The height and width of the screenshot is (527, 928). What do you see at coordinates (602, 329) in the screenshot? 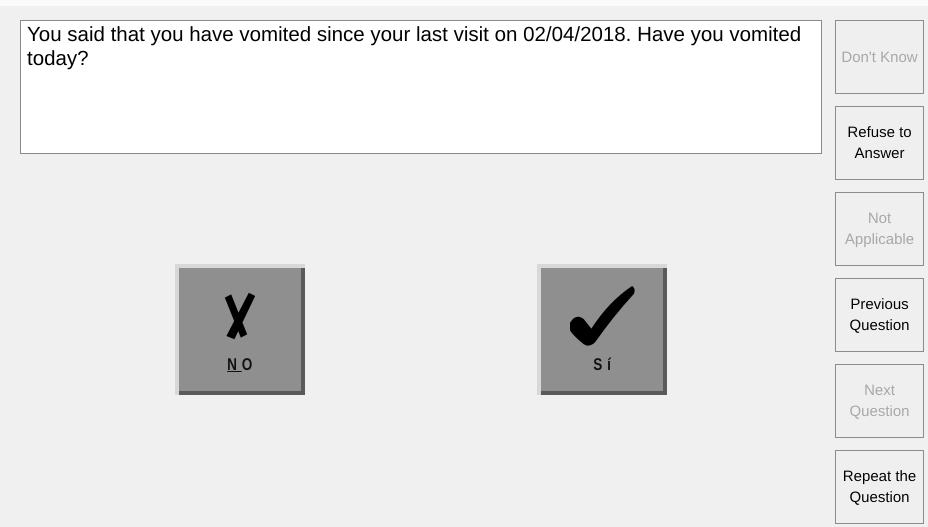
I see `yes-button: Sí` at bounding box center [602, 329].